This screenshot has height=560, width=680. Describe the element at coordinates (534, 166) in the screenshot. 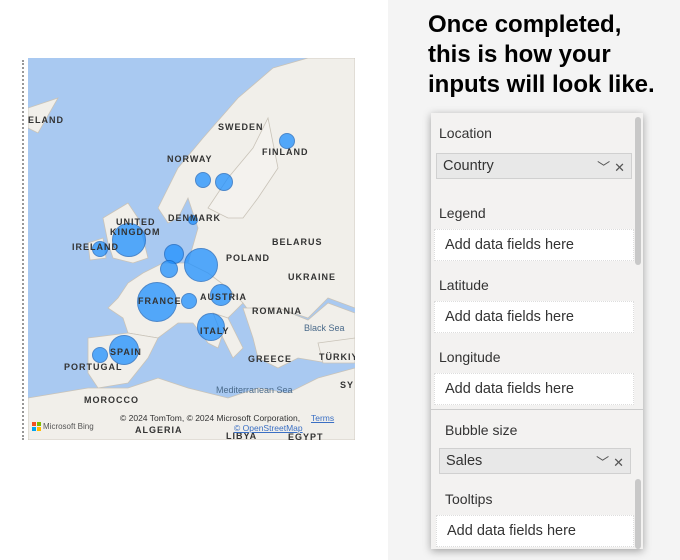

I see `location-field-pill: Country ﹀ ✕` at that location.